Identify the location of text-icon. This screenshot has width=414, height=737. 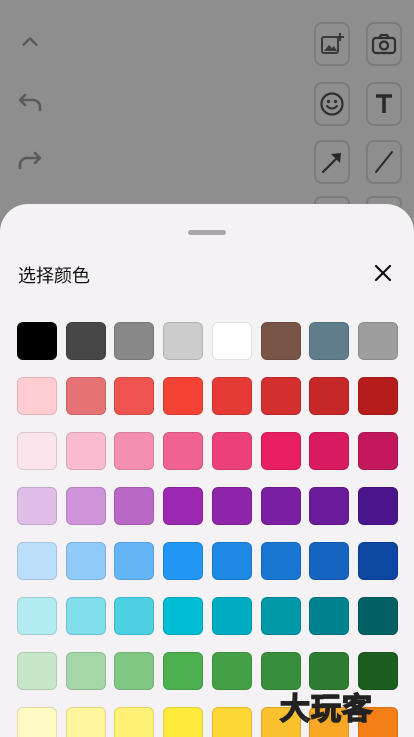
(384, 103).